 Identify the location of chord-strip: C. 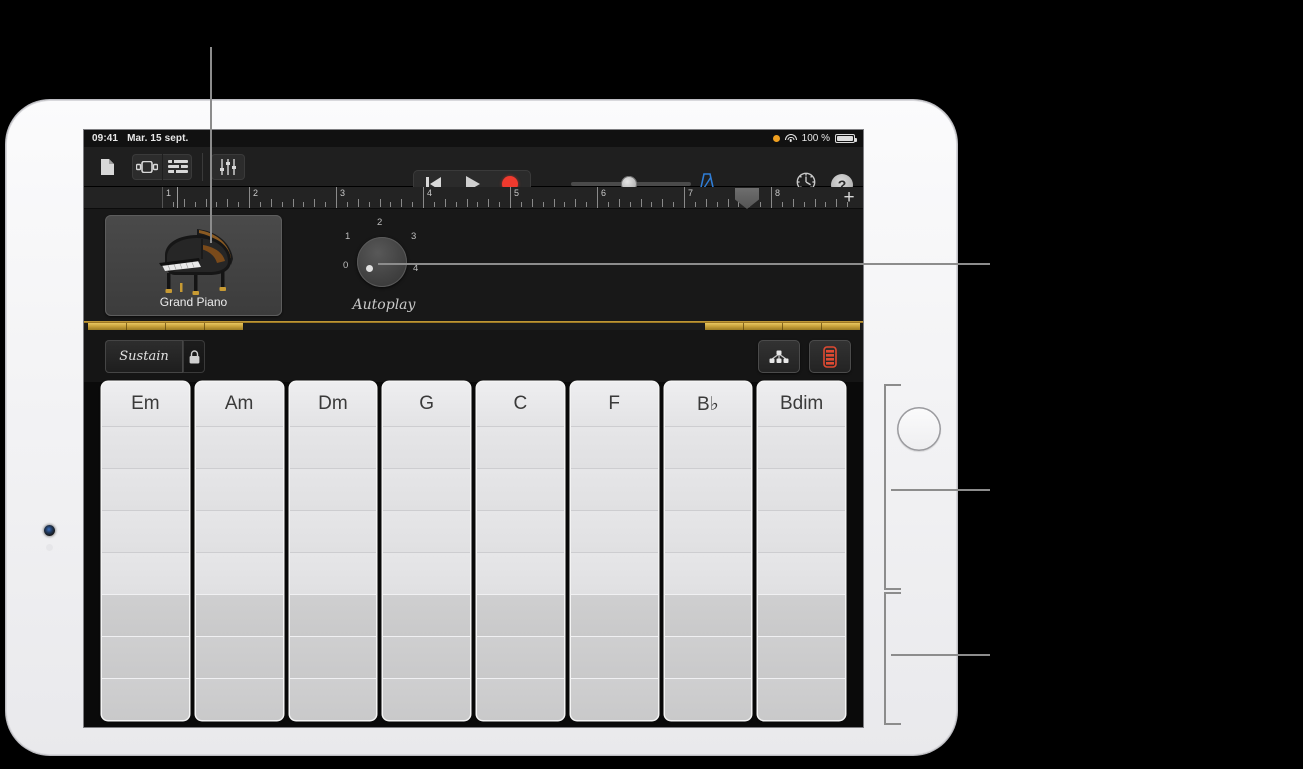
(520, 551).